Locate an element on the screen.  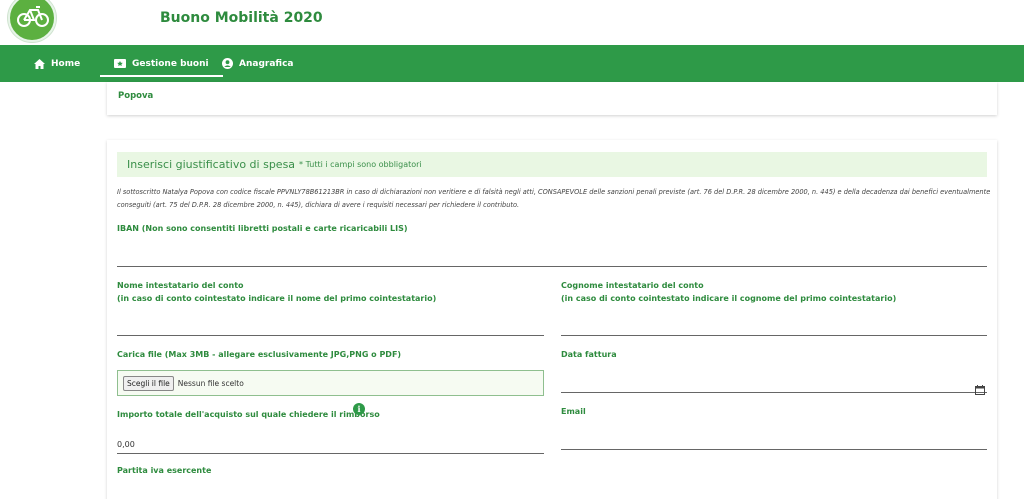
app-title: Buono Mobilità 2020 is located at coordinates (241, 18).